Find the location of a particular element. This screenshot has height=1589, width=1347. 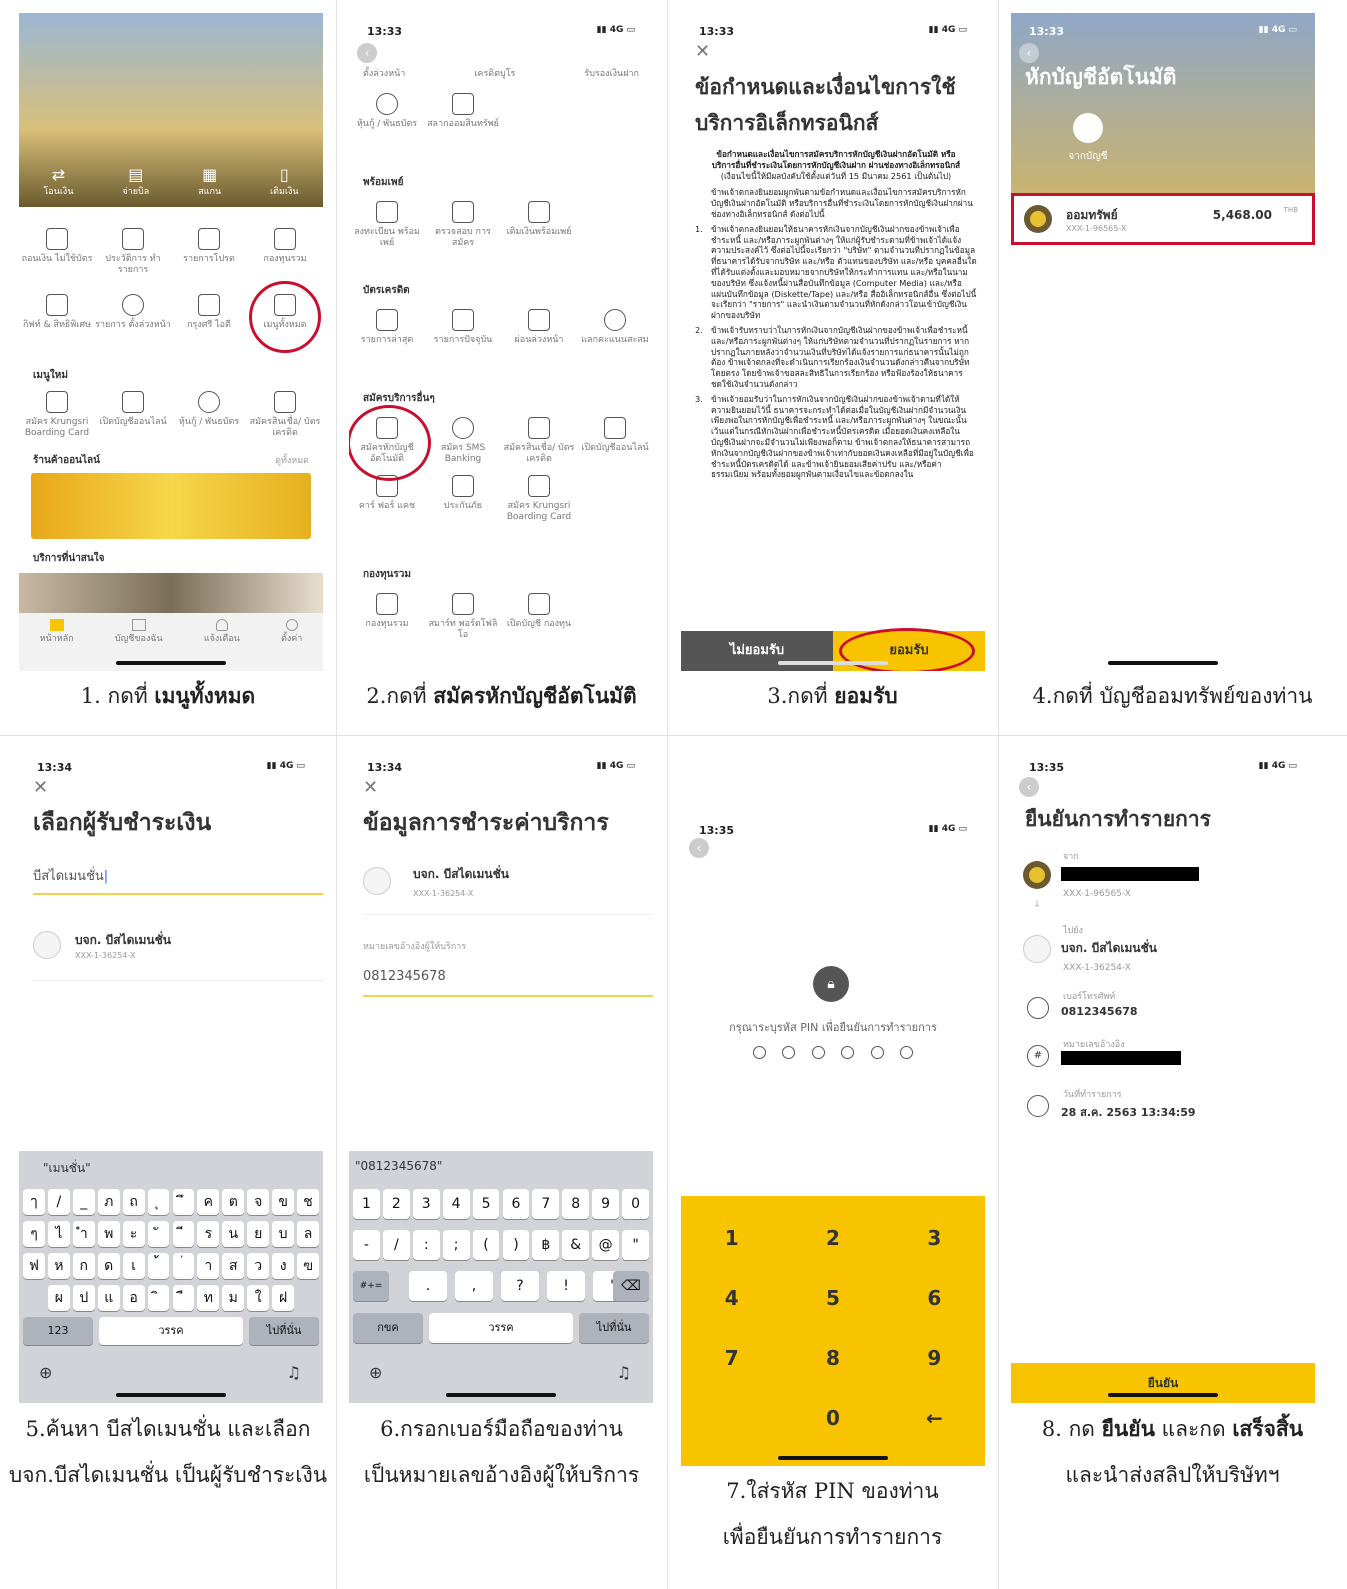

keyboard-key: ค is located at coordinates (208, 1202).